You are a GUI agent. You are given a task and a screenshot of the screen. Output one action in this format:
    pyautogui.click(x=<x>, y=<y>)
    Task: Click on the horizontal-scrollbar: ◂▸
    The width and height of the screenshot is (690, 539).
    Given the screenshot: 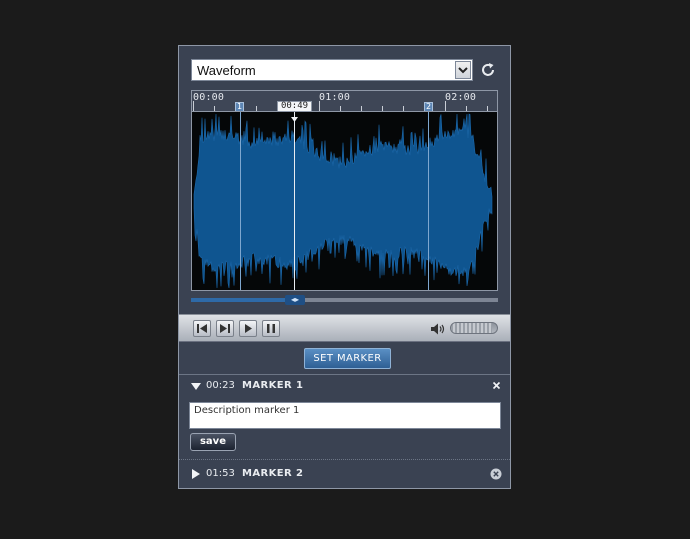 What is the action you would take?
    pyautogui.click(x=344, y=300)
    